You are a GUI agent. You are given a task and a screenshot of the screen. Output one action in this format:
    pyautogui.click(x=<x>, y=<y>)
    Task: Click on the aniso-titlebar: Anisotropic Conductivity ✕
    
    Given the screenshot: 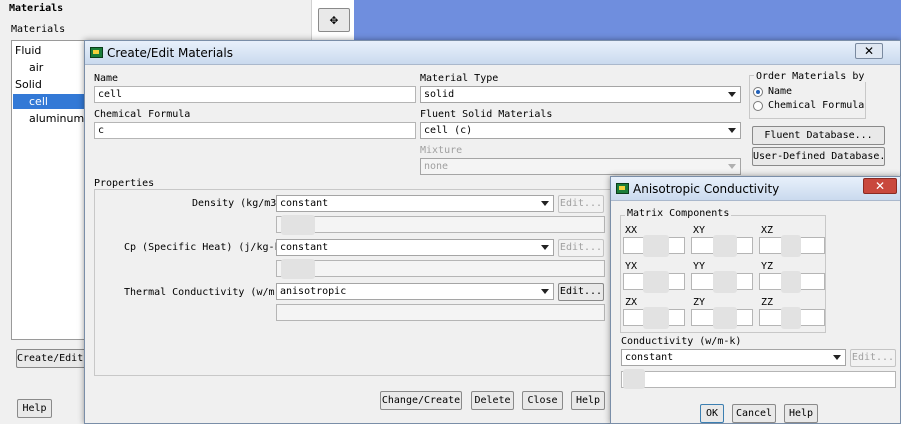 What is the action you would take?
    pyautogui.click(x=755, y=189)
    